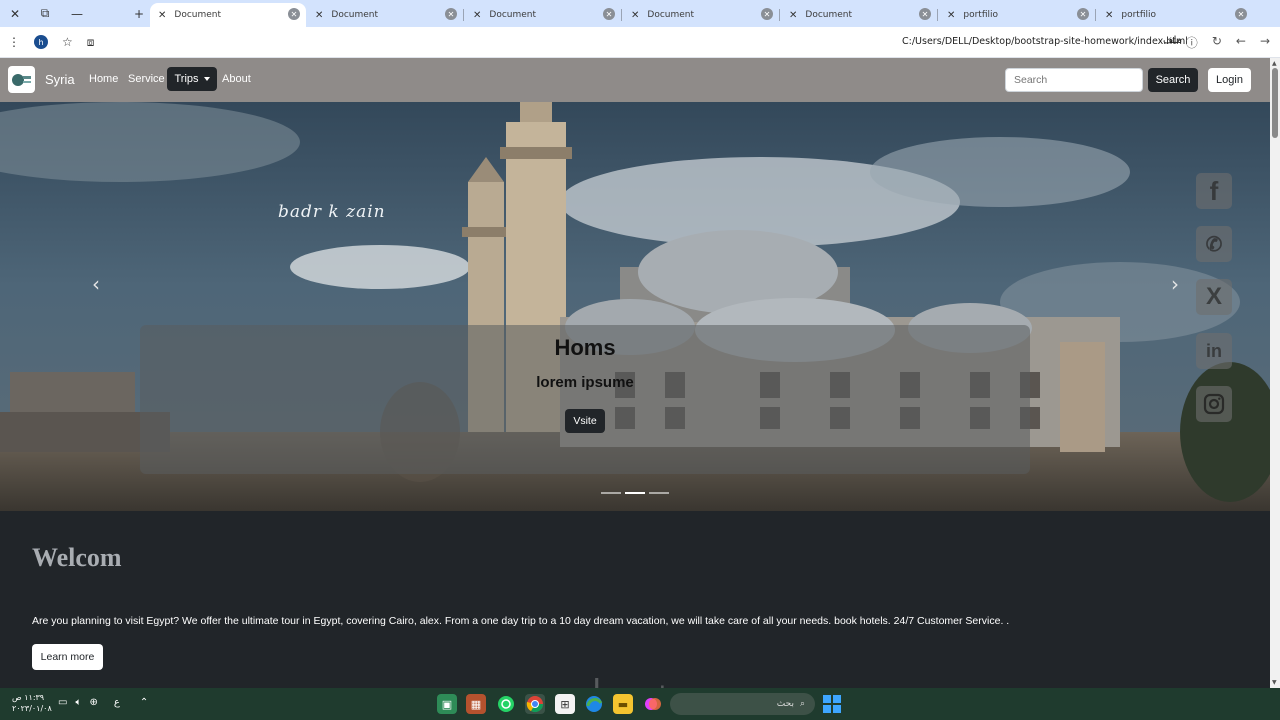 The height and width of the screenshot is (720, 1280). Describe the element at coordinates (78, 702) in the screenshot. I see `volume-icon: 🔈︎` at that location.